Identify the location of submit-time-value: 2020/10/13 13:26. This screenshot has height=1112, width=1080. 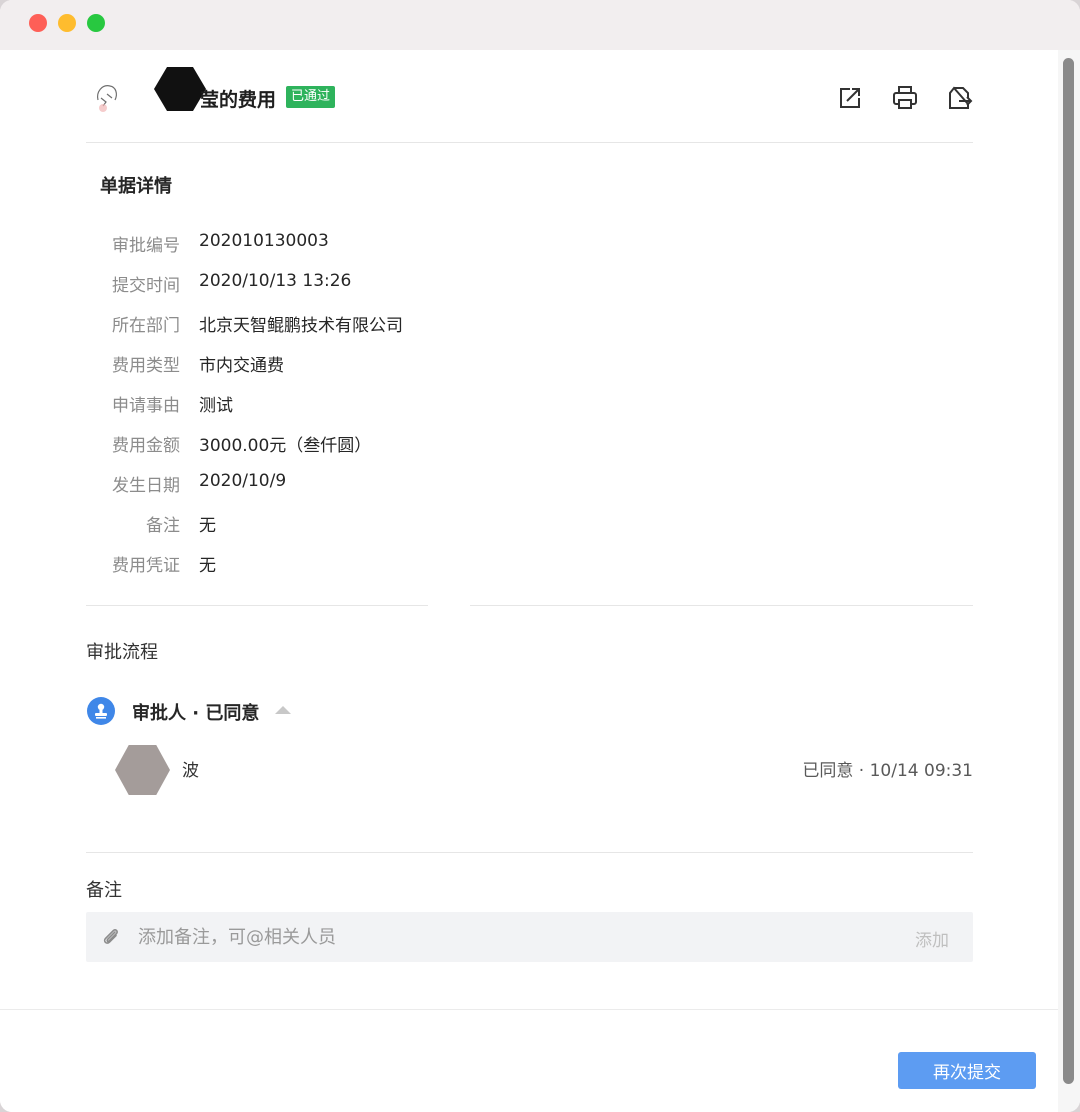
(275, 281).